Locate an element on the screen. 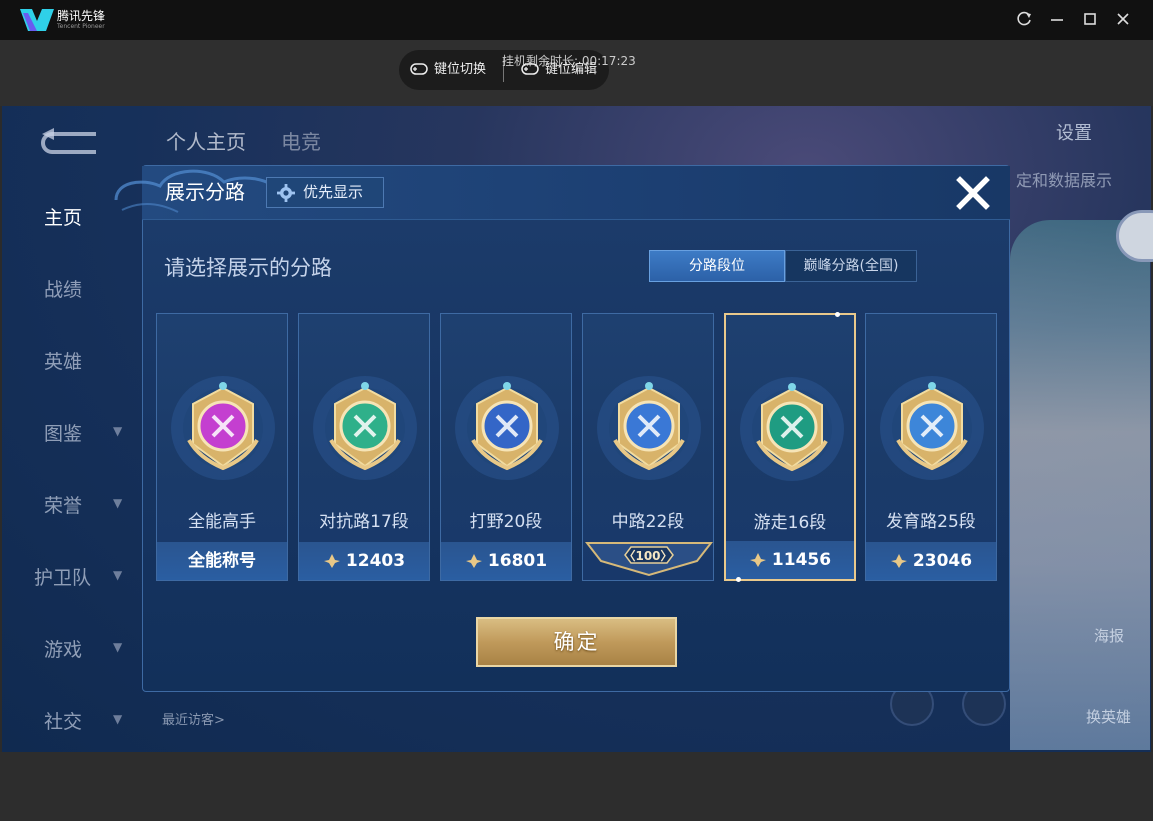  refresh-icon is located at coordinates (1024, 18).